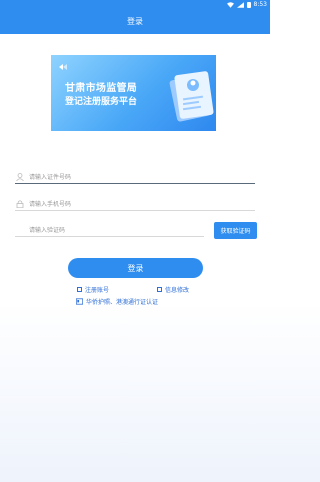  I want to click on verification-code-placeholder: 请输入验证码, so click(47, 230).